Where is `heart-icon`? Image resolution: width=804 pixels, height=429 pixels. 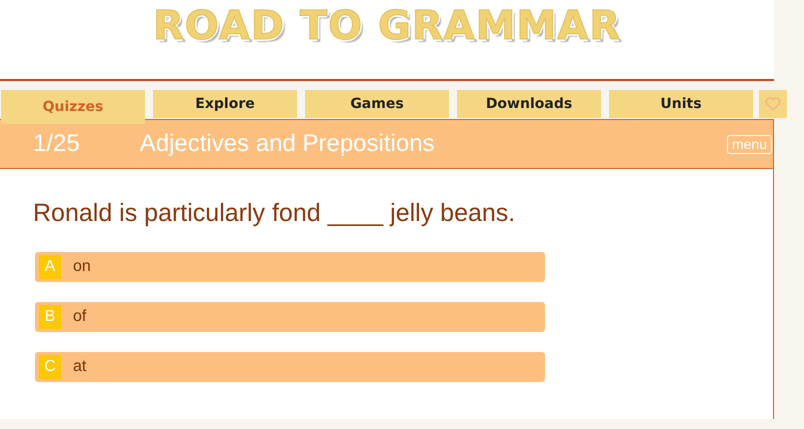 heart-icon is located at coordinates (773, 104).